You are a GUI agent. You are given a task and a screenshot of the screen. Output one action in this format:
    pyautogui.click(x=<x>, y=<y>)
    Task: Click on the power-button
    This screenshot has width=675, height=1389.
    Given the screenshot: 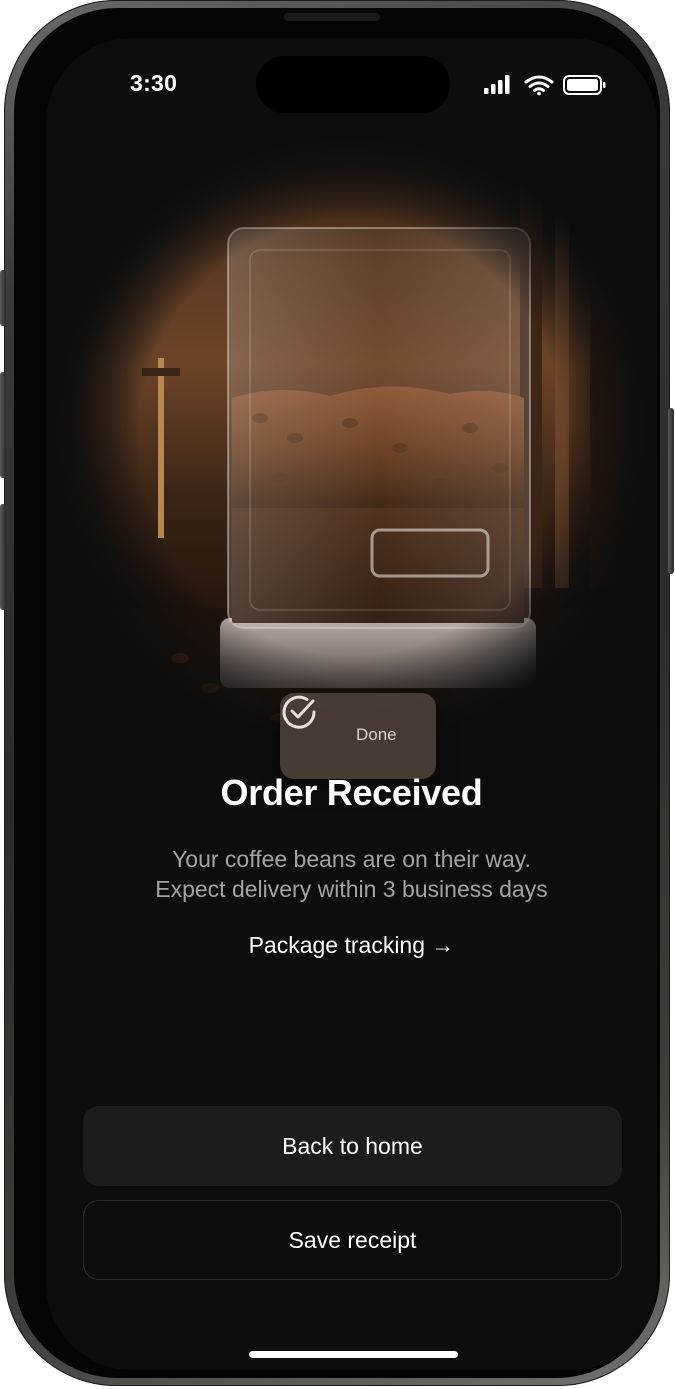 What is the action you would take?
    pyautogui.click(x=671, y=491)
    